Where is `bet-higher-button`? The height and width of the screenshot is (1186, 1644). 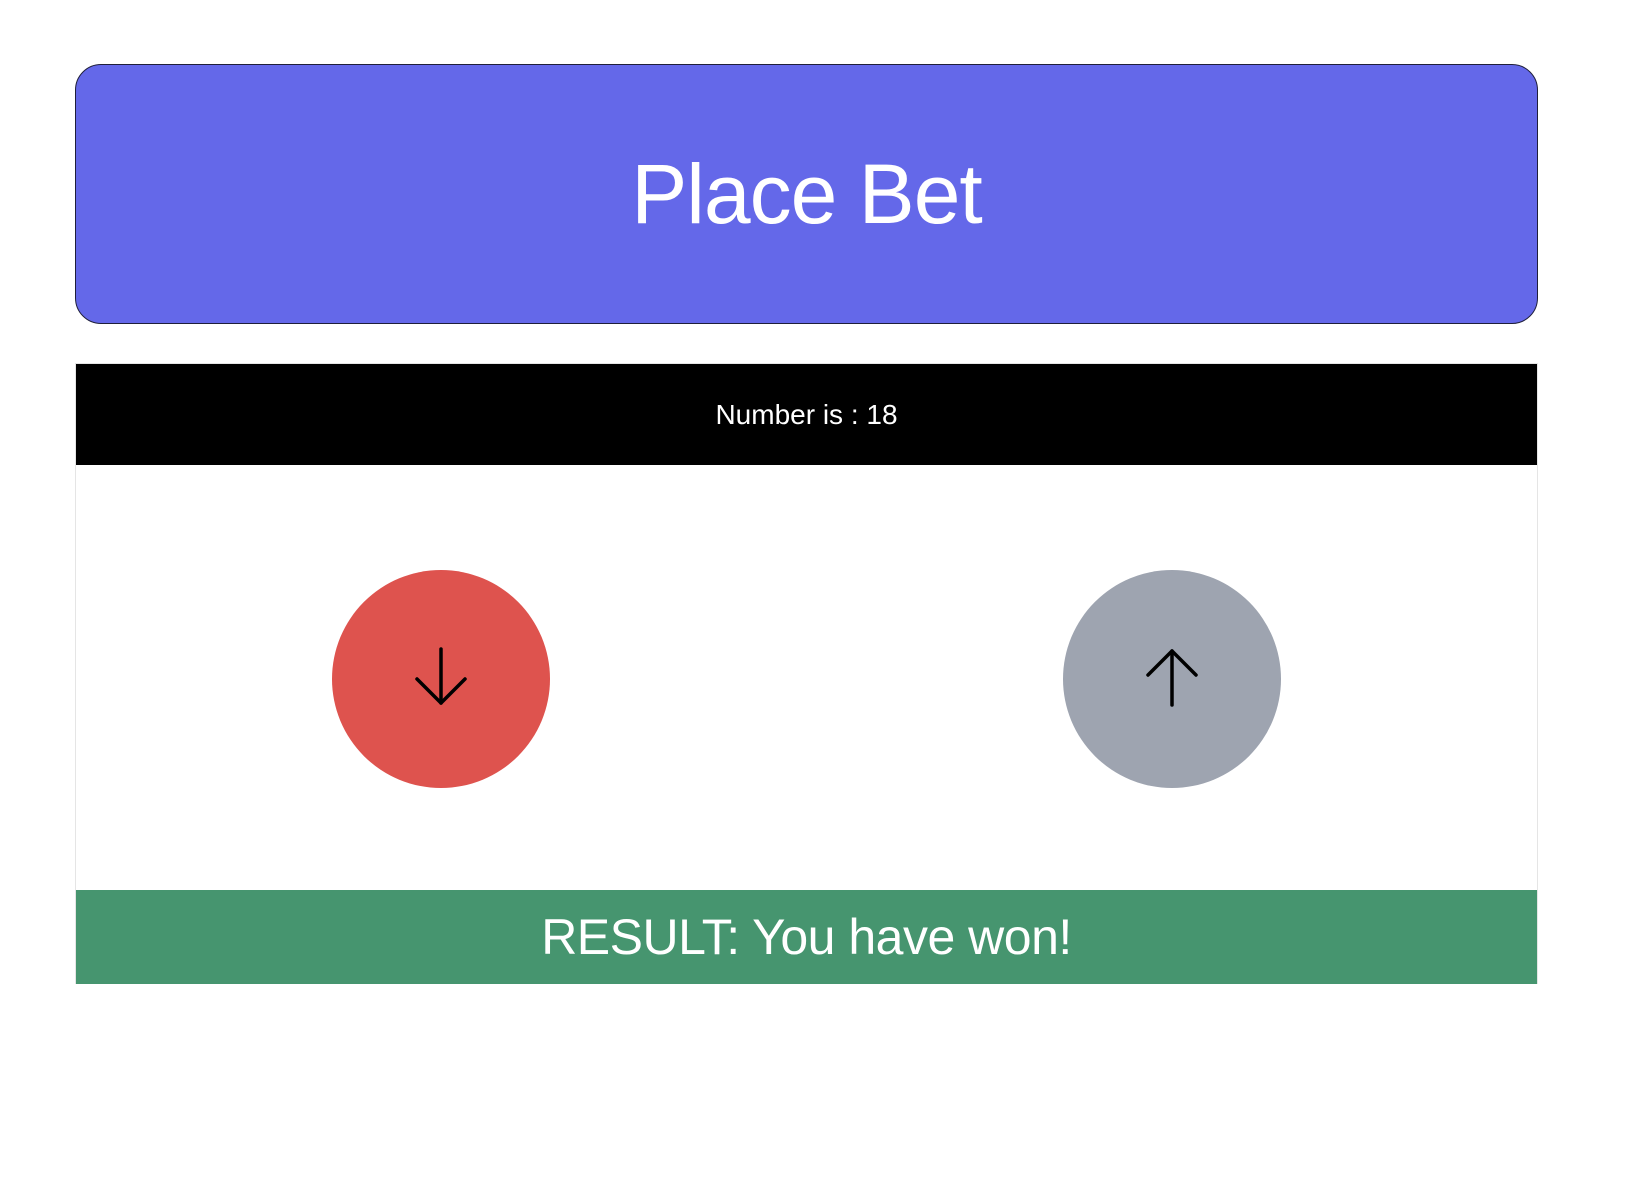 bet-higher-button is located at coordinates (1172, 679).